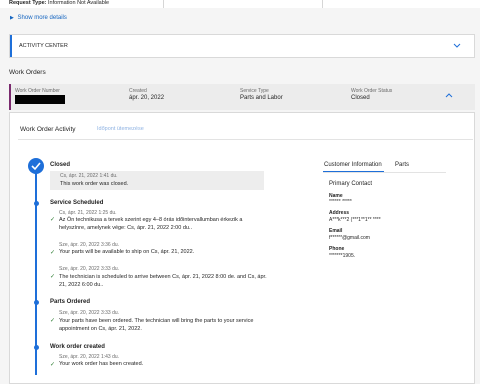 Image resolution: width=480 pixels, height=384 pixels. I want to click on email-value: f******@gmail.com, so click(349, 238).